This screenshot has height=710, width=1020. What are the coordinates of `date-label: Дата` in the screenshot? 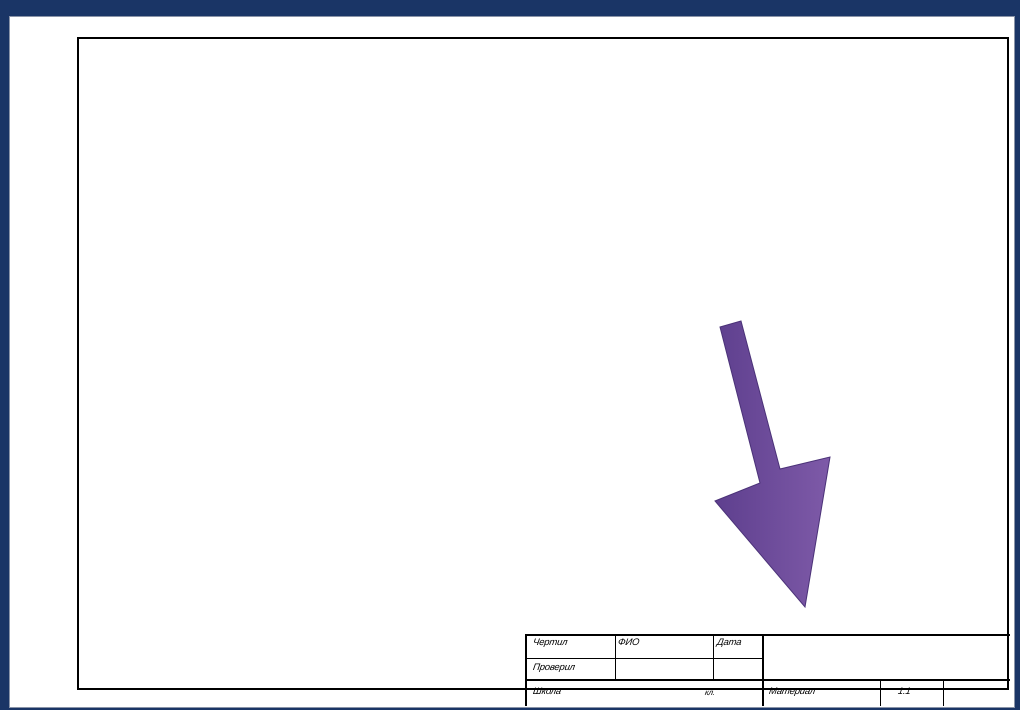 It's located at (729, 642).